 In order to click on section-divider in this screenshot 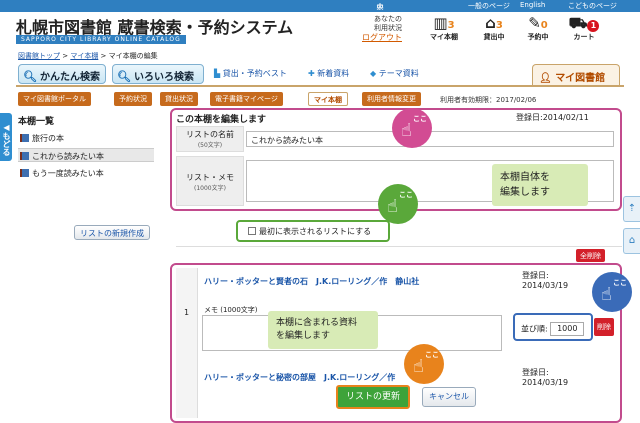, I will do `click(399, 246)`.